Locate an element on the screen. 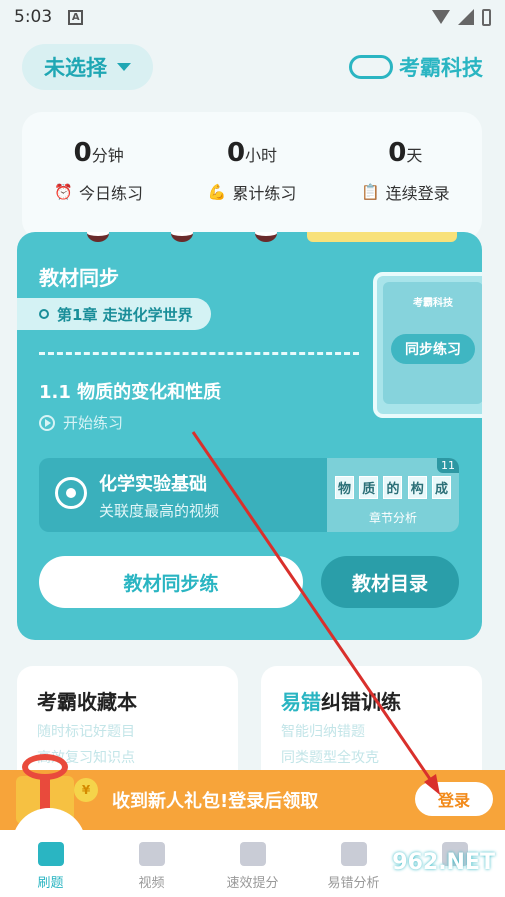  bar-chart-icon is located at coordinates (353, 854).